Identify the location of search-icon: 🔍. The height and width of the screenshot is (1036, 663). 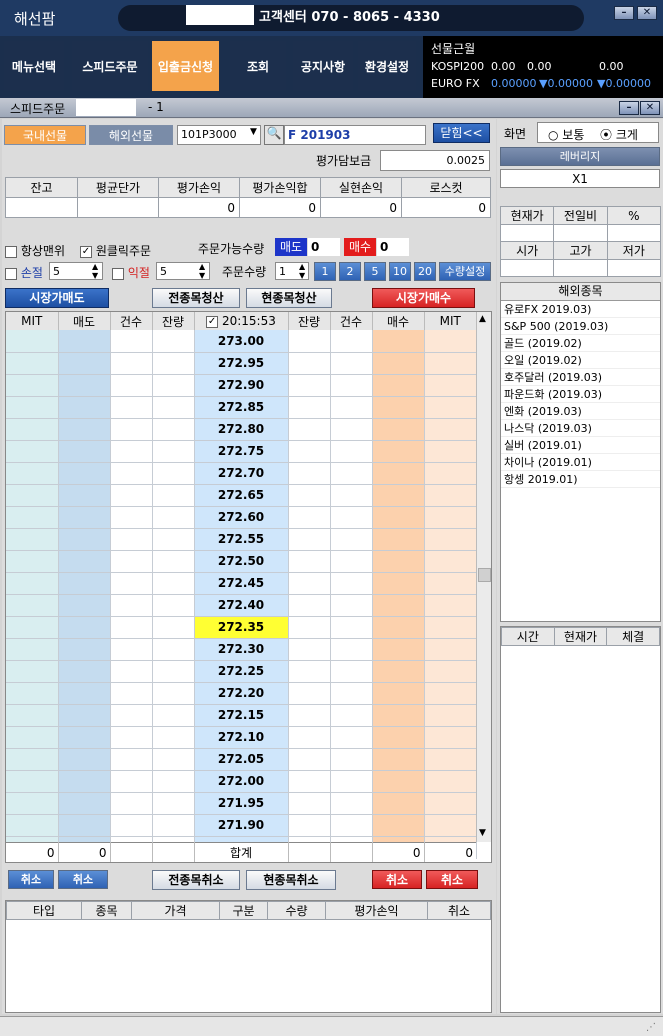
(274, 135).